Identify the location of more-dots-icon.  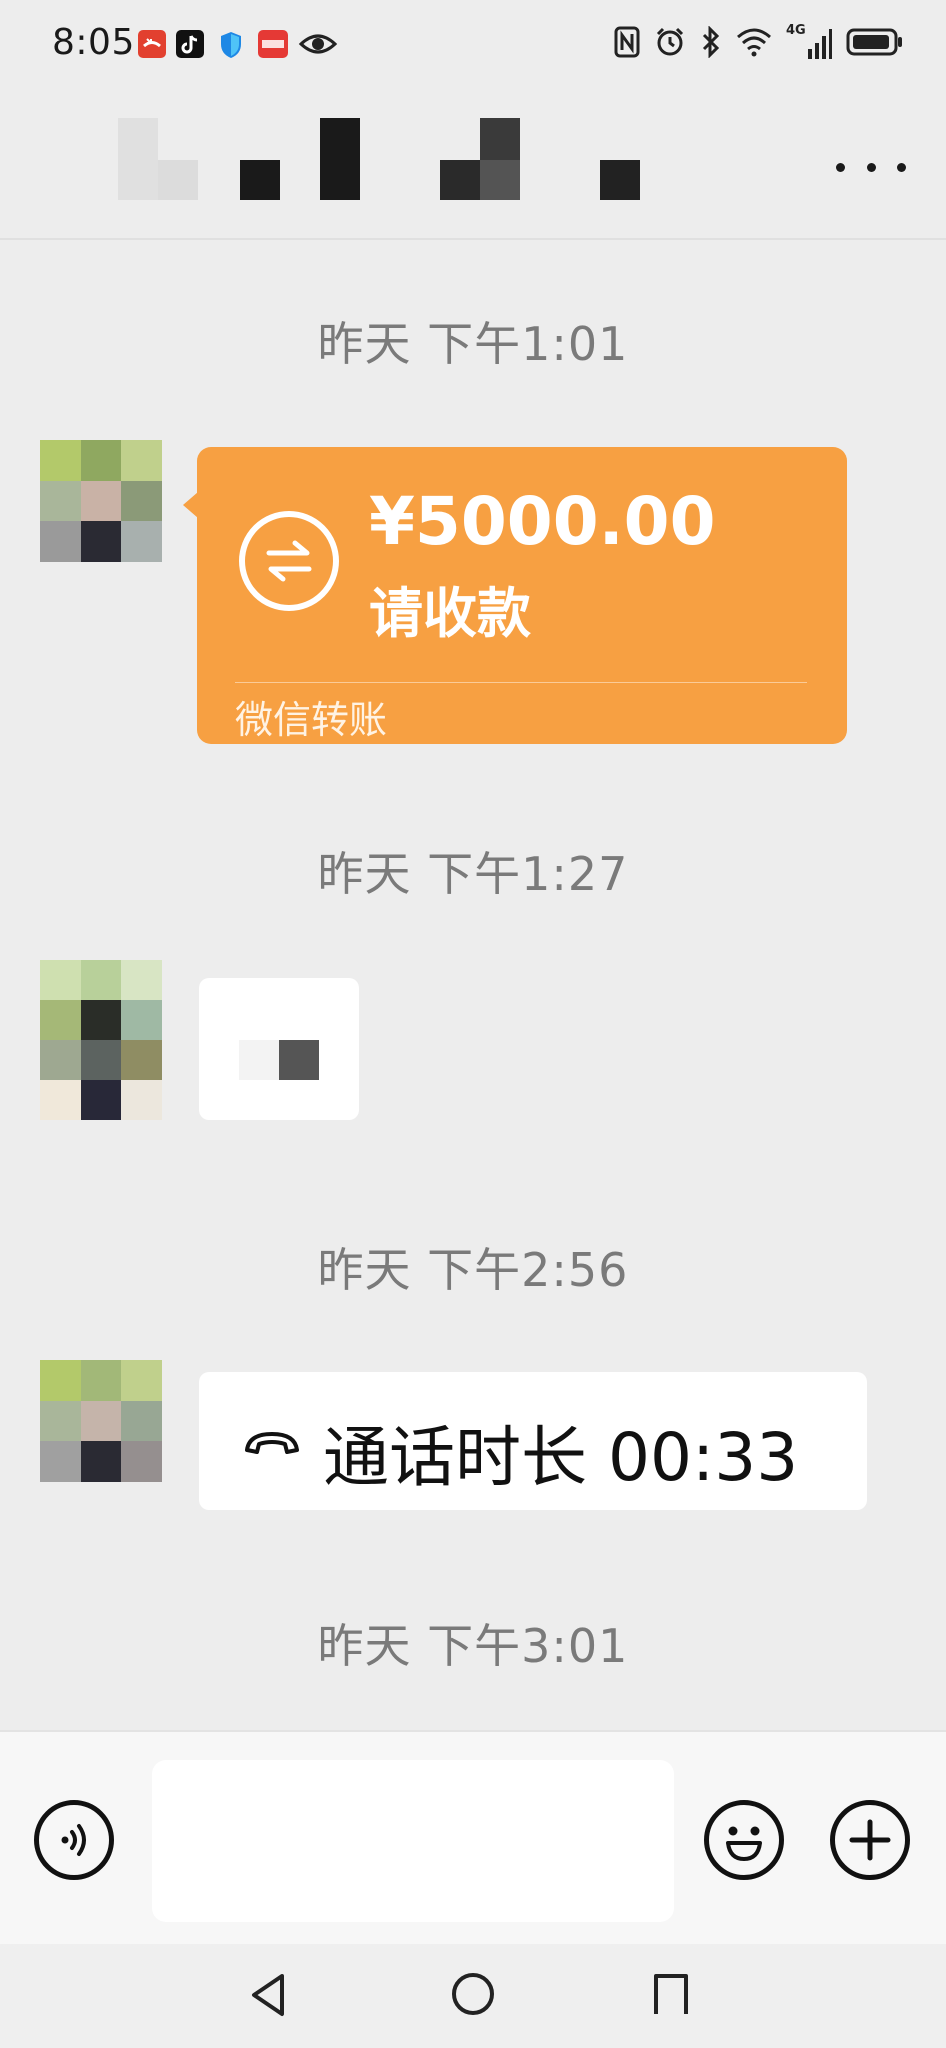
(871, 167).